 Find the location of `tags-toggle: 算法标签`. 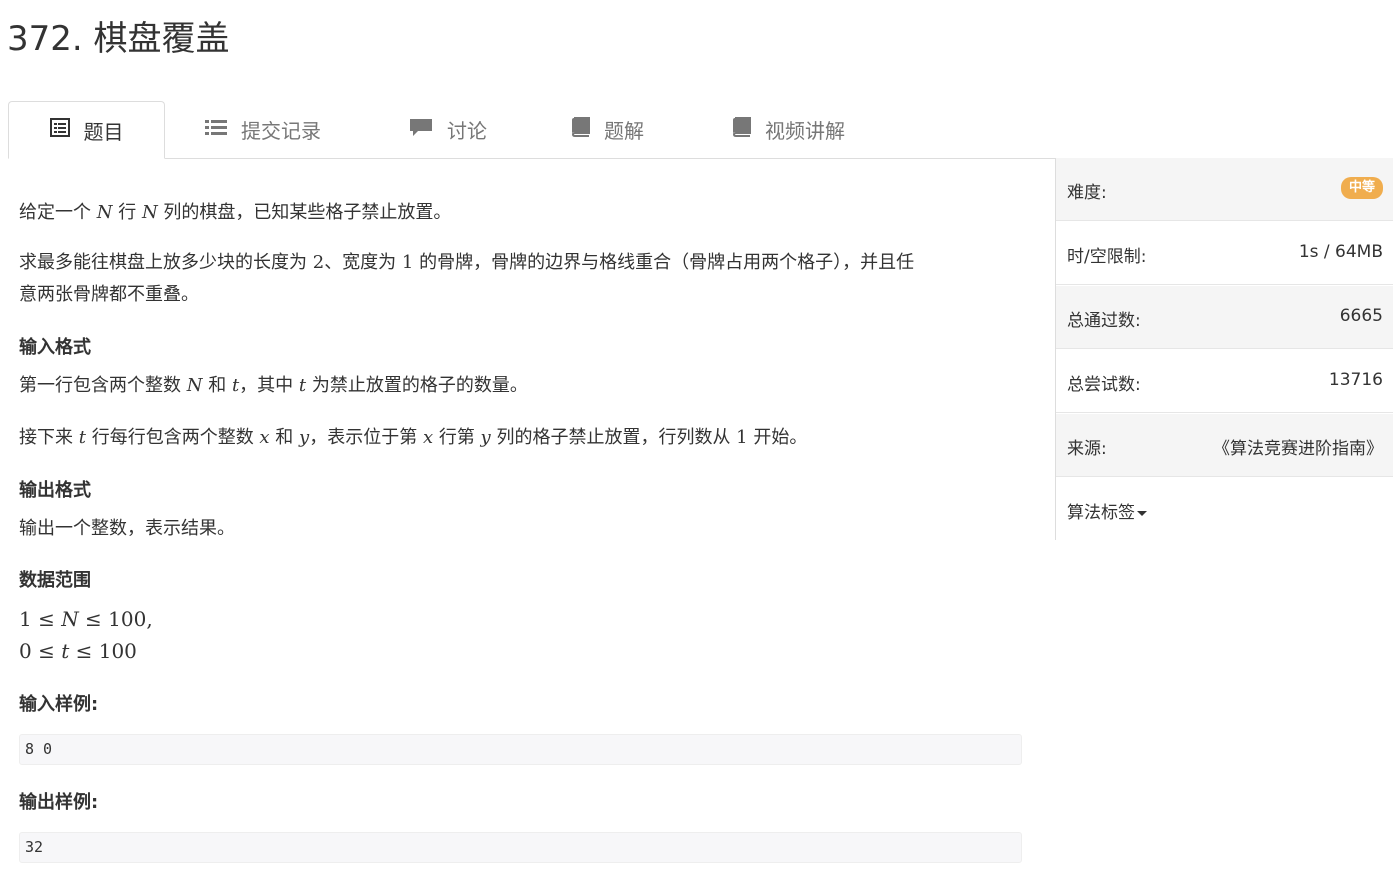

tags-toggle: 算法标签 is located at coordinates (1107, 510).